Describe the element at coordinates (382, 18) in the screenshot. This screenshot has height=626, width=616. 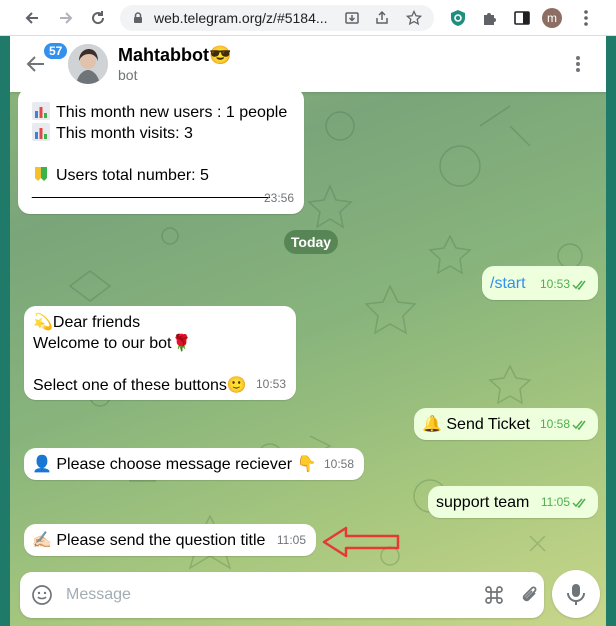
I see `share-icon` at that location.